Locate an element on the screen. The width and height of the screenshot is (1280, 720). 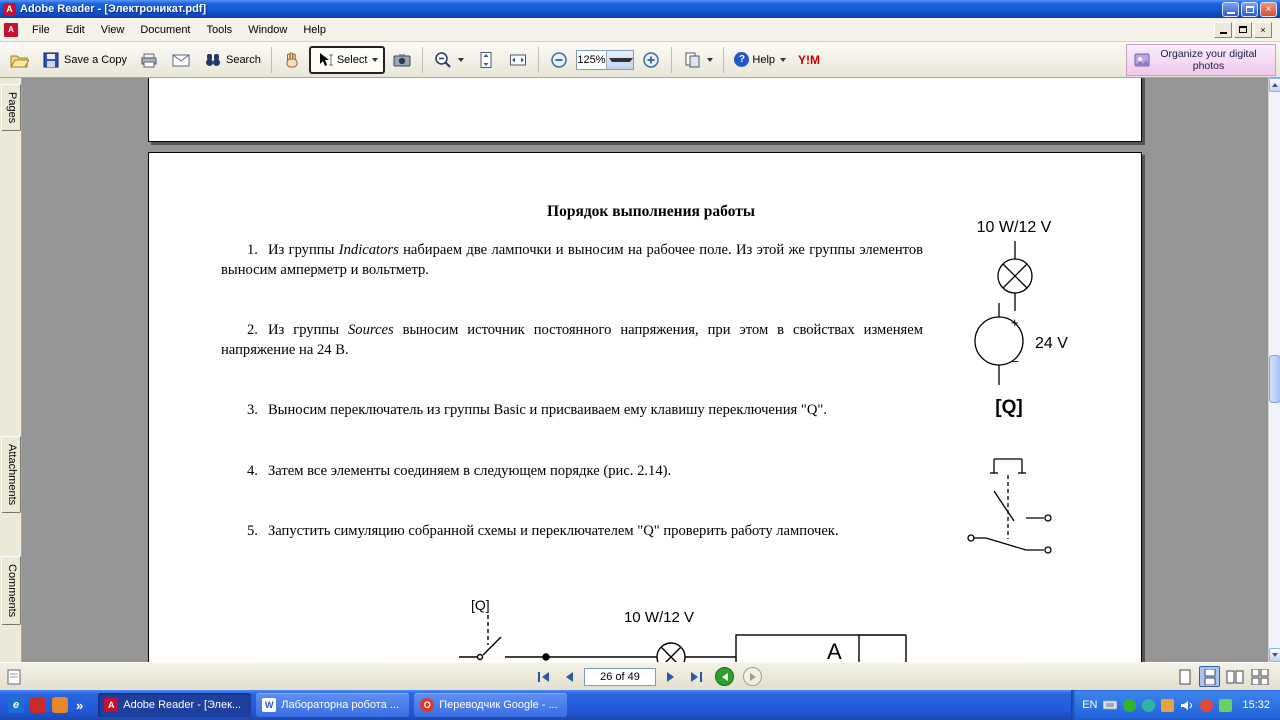
scroll-up-button is located at coordinates (1274, 85).